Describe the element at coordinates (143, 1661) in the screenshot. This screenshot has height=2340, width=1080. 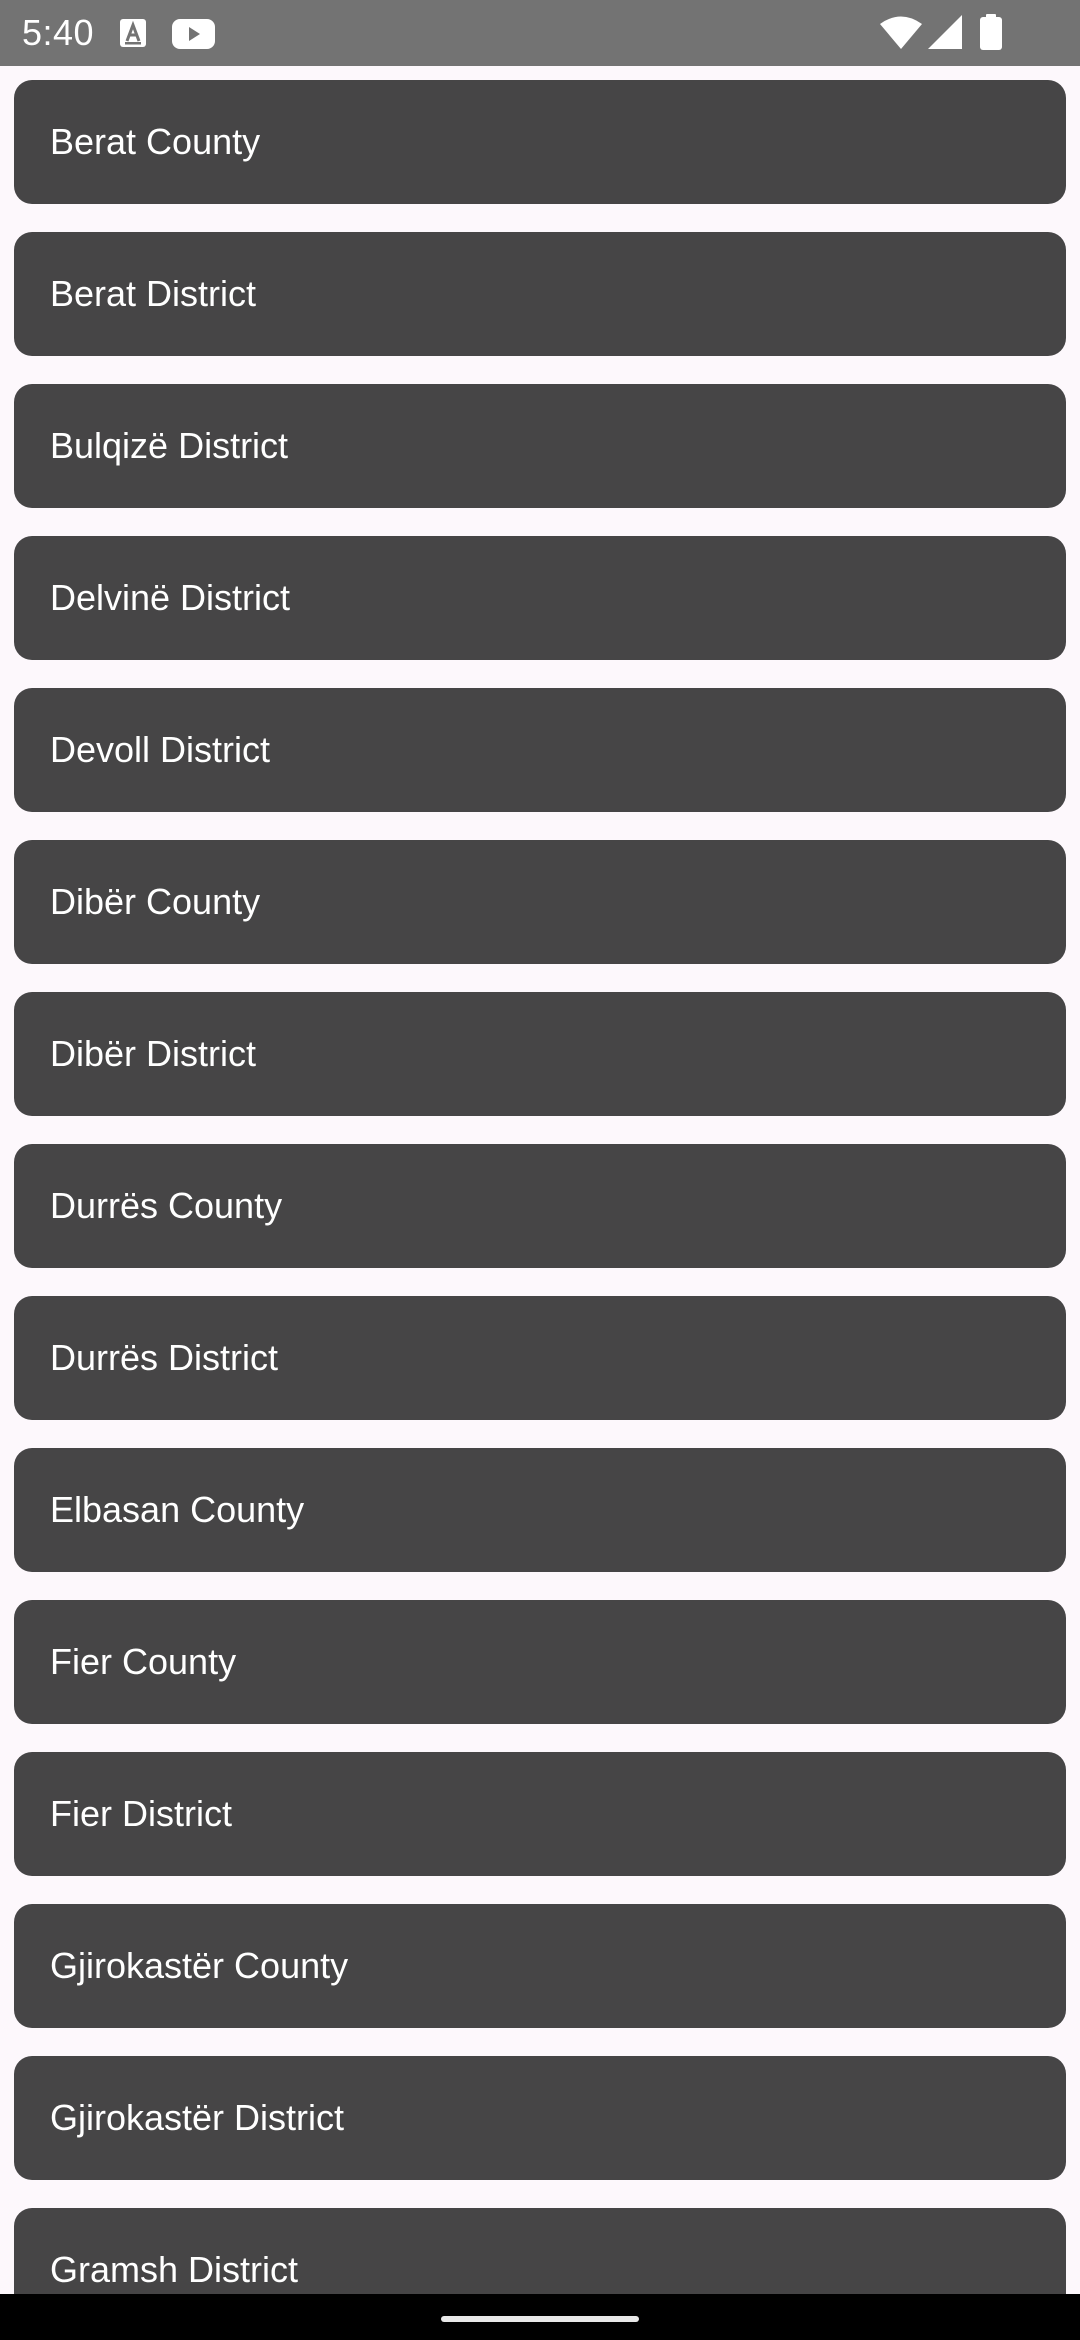
I see `list-item-label: Fier County` at that location.